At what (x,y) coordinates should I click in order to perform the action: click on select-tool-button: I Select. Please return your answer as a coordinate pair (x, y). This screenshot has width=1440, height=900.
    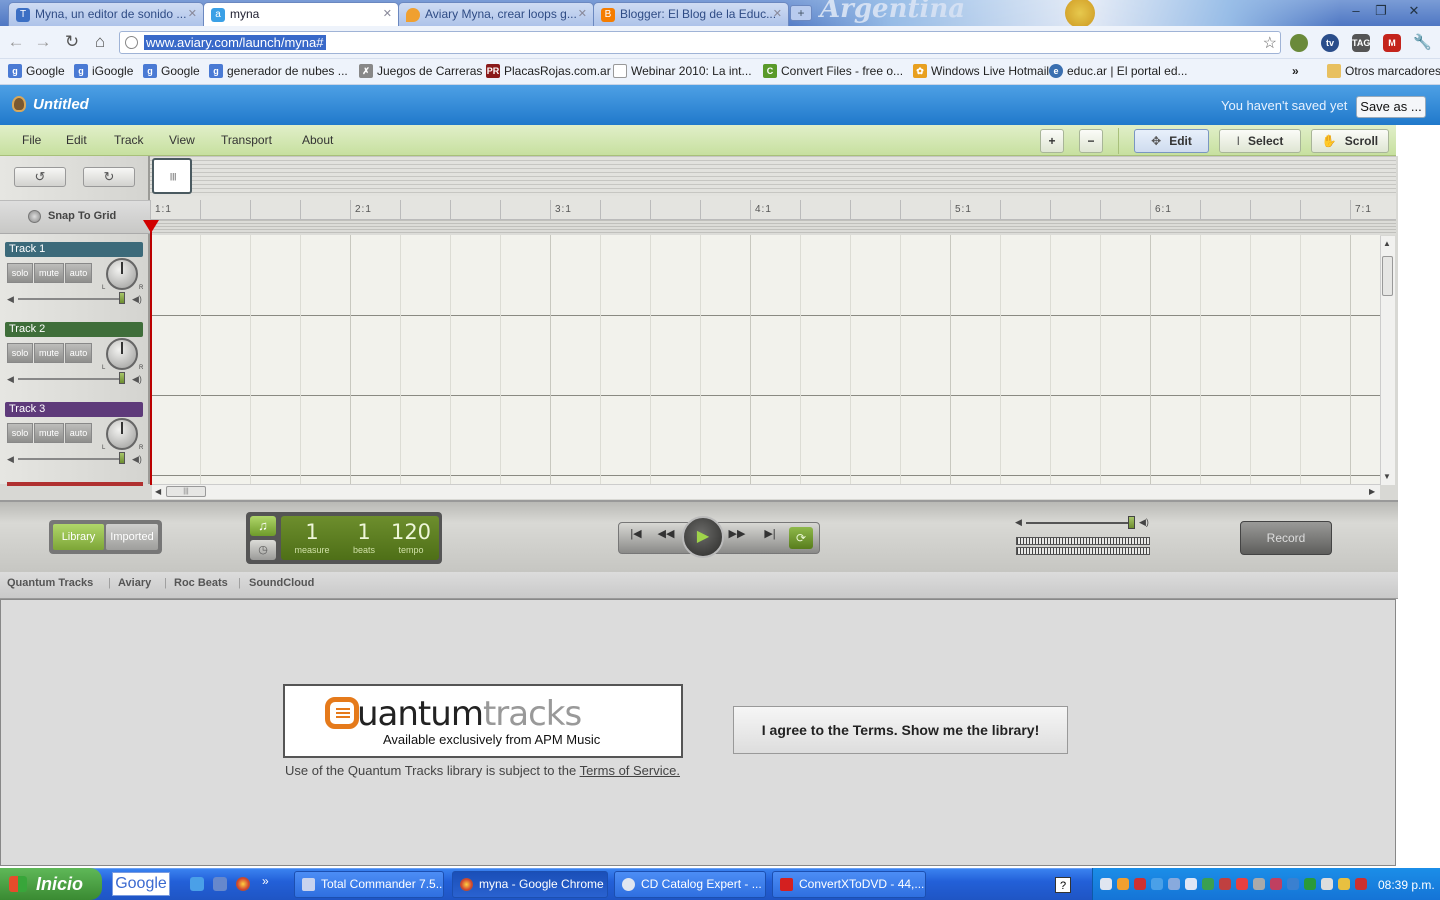
    Looking at the image, I should click on (1260, 141).